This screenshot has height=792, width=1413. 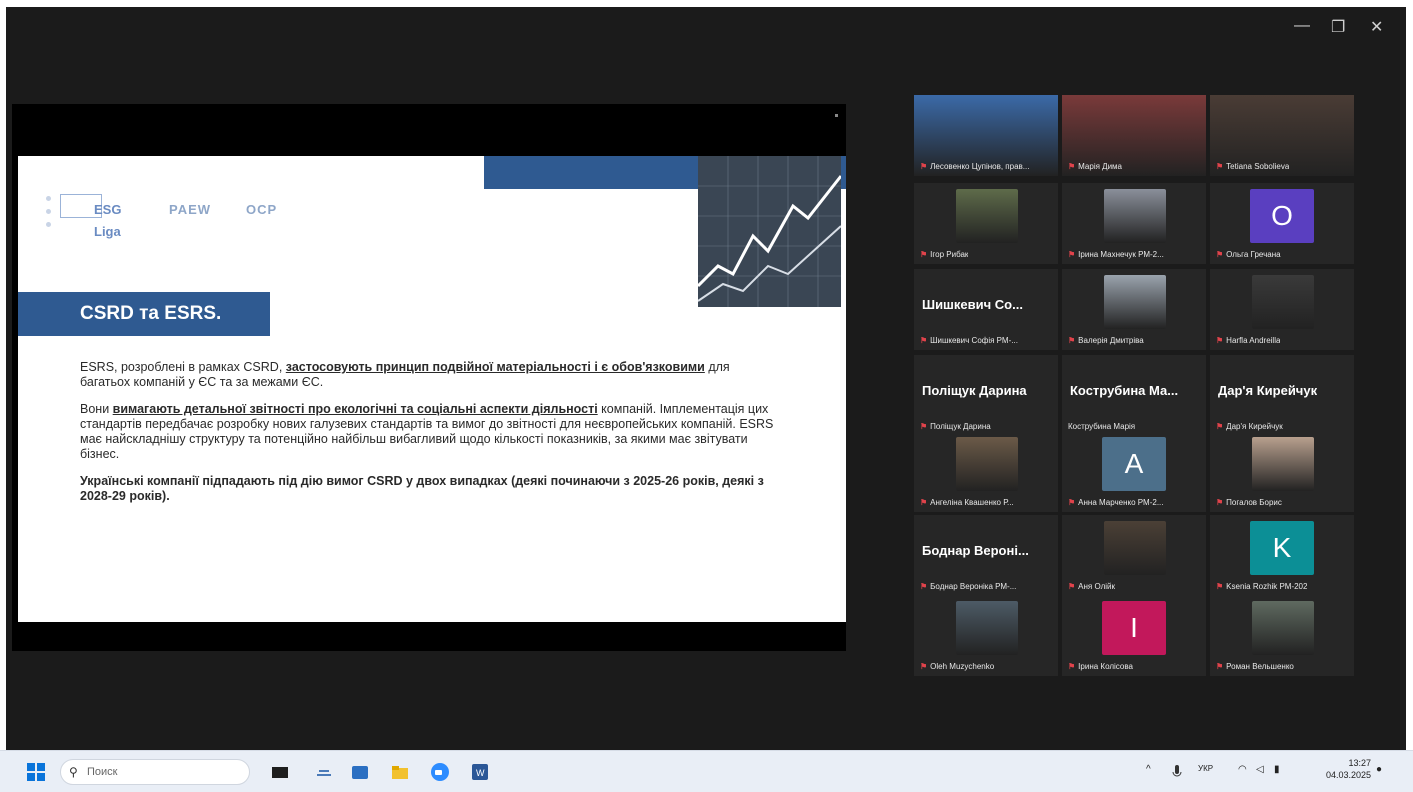 I want to click on participant-tile: Дар'я Кирейчук ⚑ Дар'я Кирейчук, so click(x=1282, y=395).